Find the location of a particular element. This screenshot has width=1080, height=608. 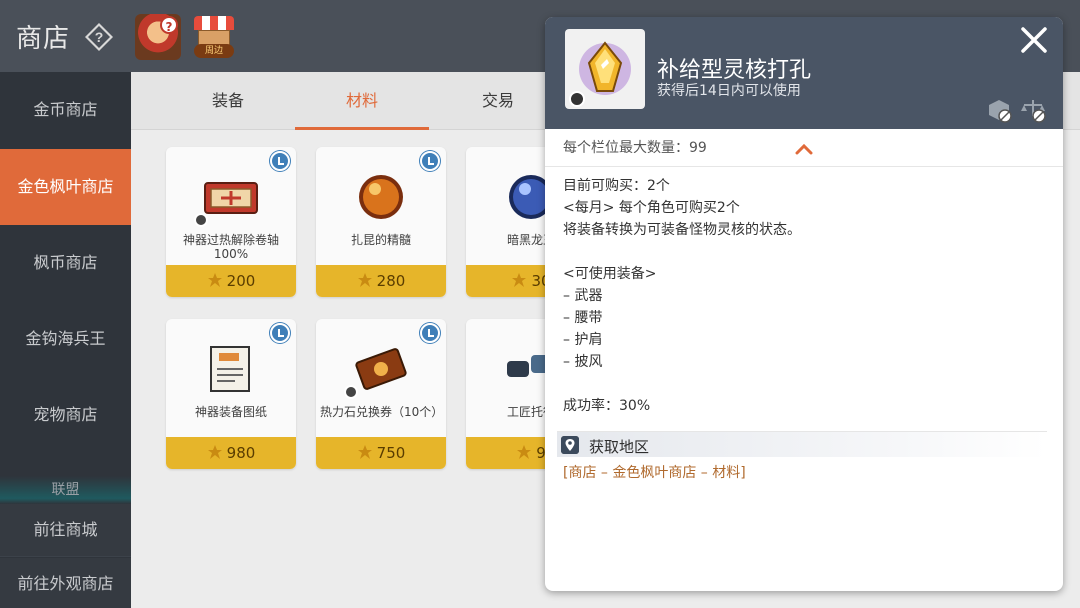

description-line: – 腰带 is located at coordinates (583, 318).